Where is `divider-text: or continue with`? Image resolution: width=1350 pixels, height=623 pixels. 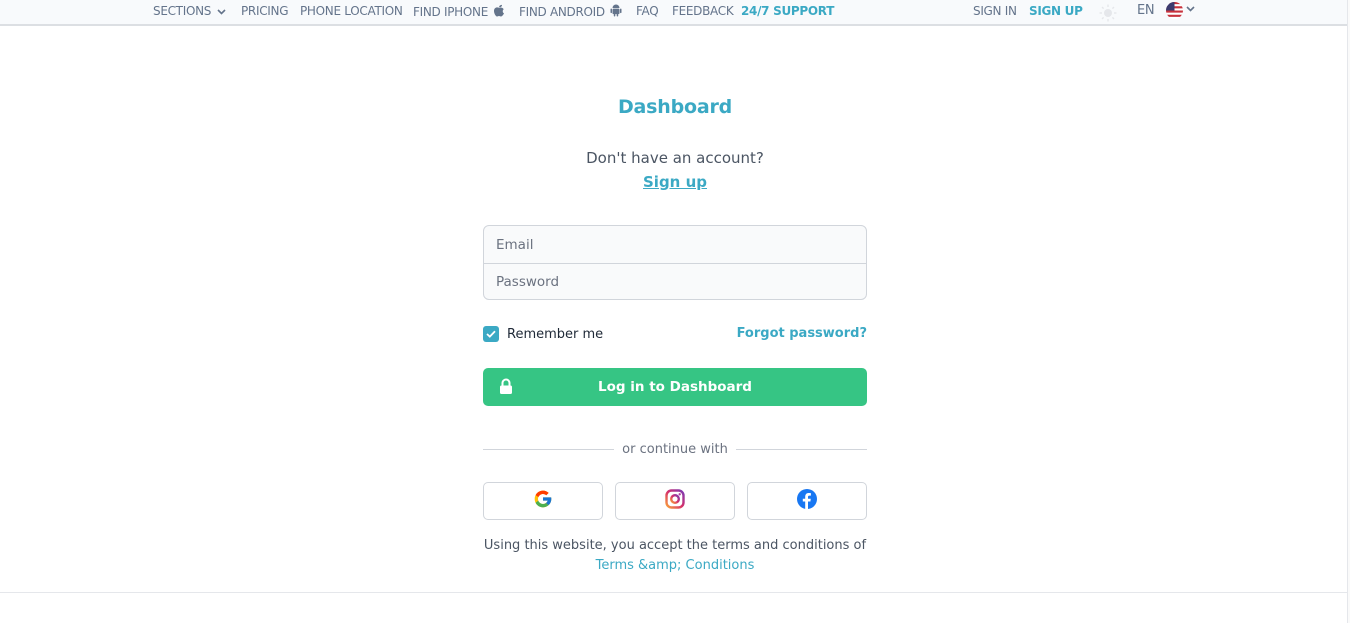
divider-text: or continue with is located at coordinates (675, 449).